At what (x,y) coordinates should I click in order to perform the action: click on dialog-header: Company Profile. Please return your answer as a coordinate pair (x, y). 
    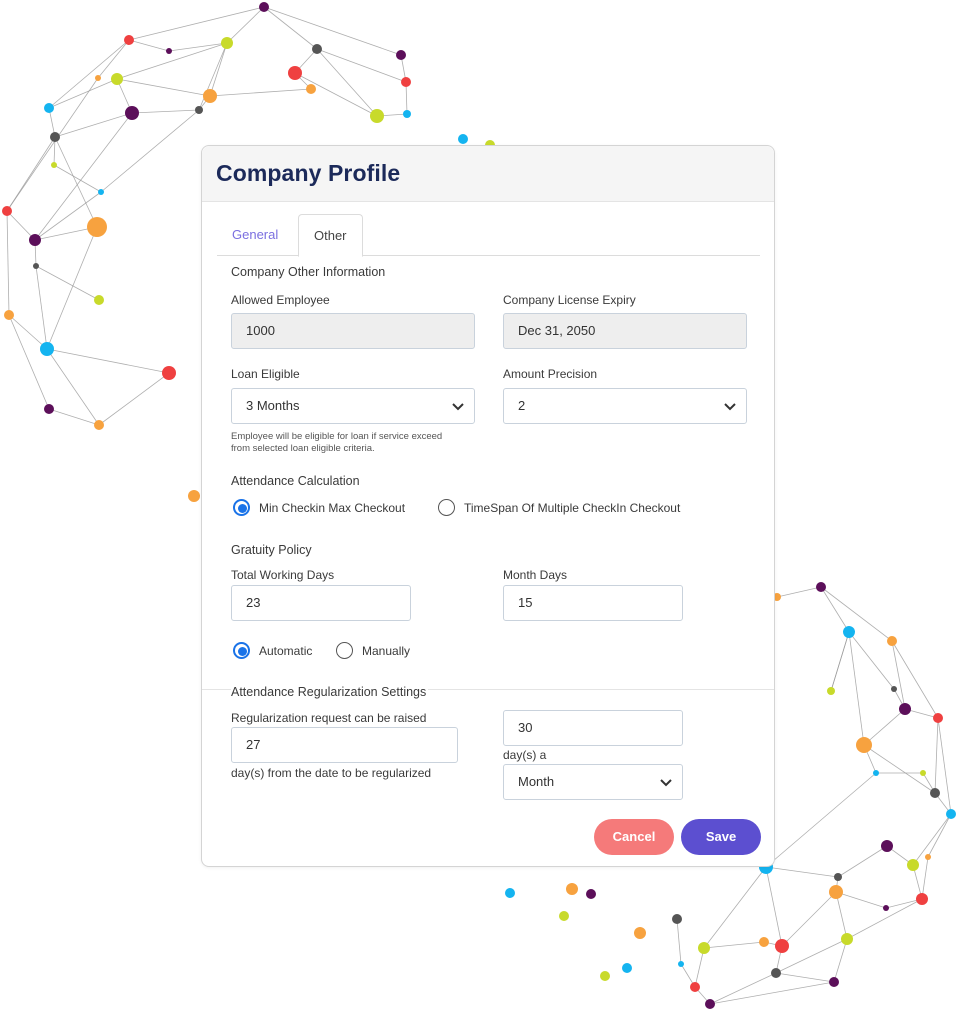
    Looking at the image, I should click on (488, 174).